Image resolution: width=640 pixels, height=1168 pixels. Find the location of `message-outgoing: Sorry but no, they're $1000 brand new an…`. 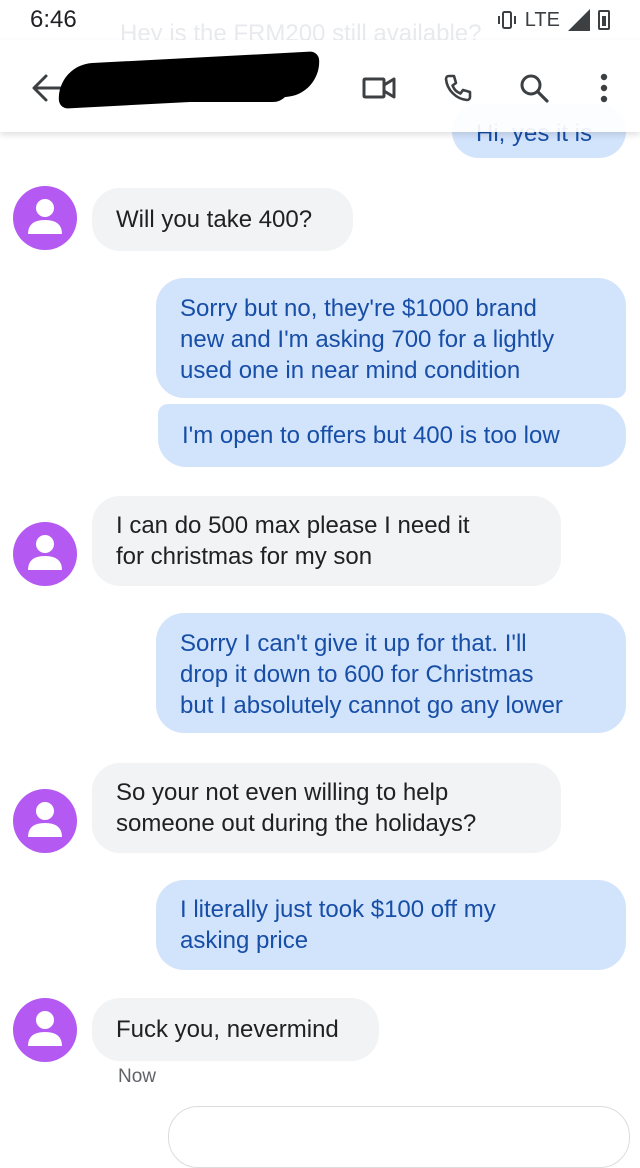

message-outgoing: Sorry but no, they're $1000 brand new an… is located at coordinates (391, 338).